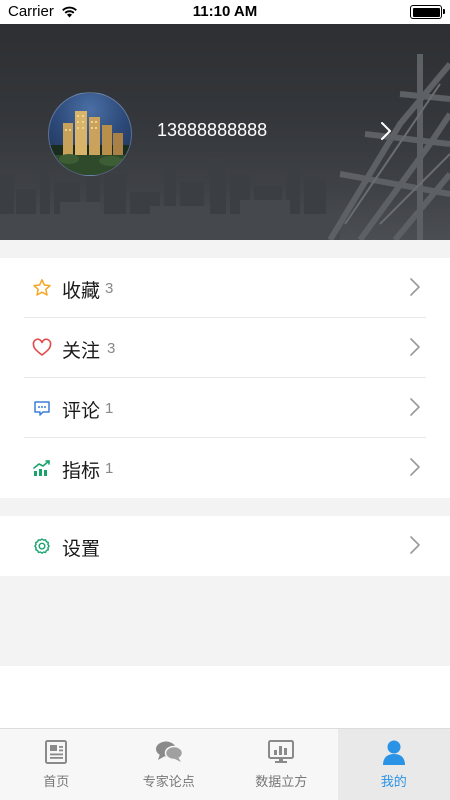 Image resolution: width=450 pixels, height=800 pixels. I want to click on menu-item-comments: 评论 1, so click(225, 408).